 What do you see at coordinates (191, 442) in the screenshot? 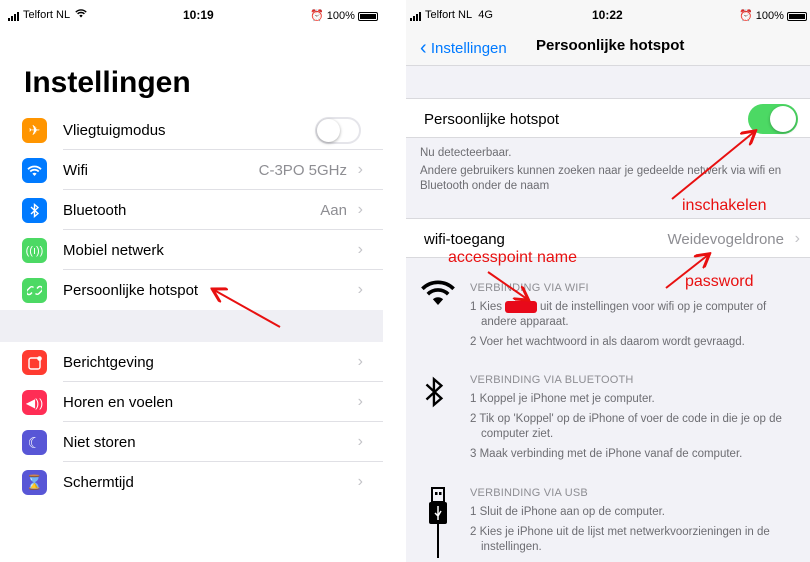
I see `settings-row-dnd: ☾ Niet storen ›` at bounding box center [191, 442].